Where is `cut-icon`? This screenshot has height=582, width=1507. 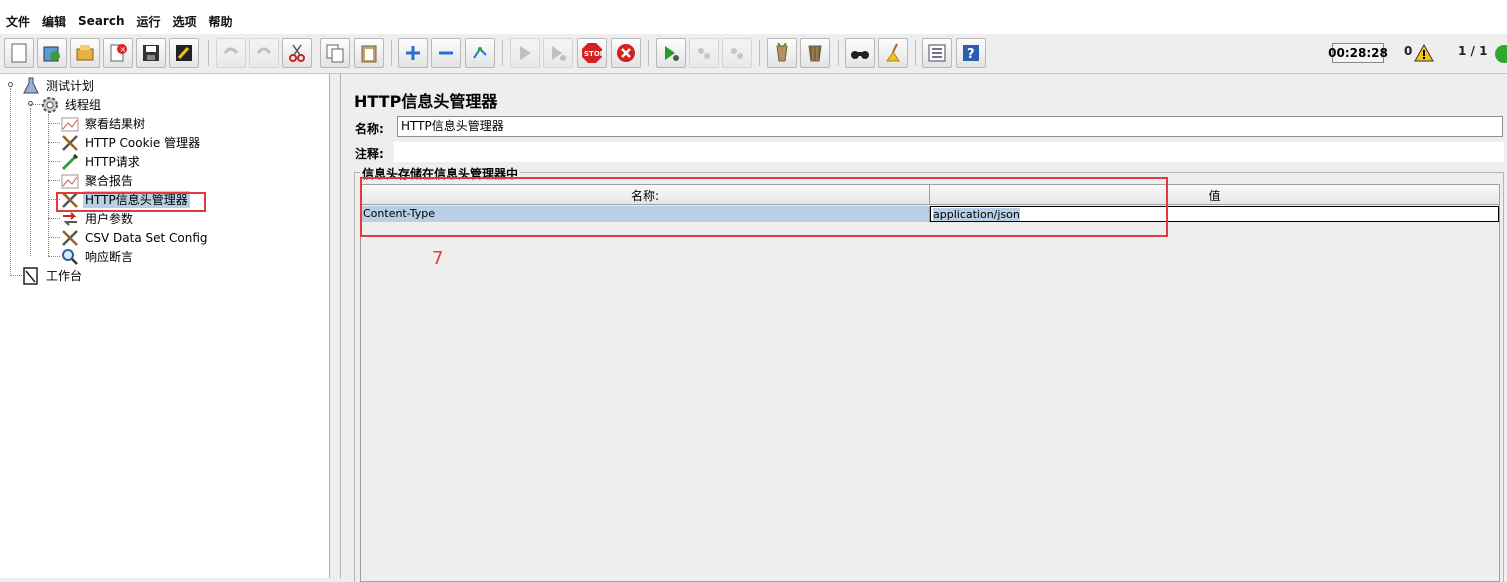 cut-icon is located at coordinates (297, 53).